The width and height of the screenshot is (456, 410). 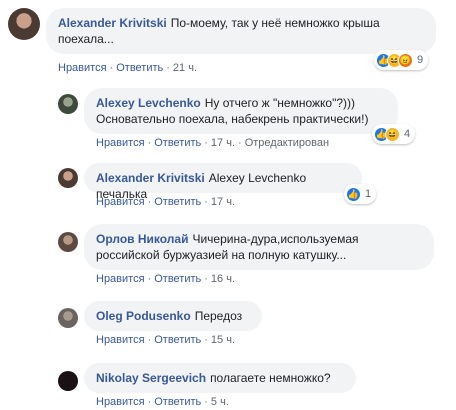 What do you see at coordinates (218, 316) in the screenshot?
I see `comment-text: Передоз` at bounding box center [218, 316].